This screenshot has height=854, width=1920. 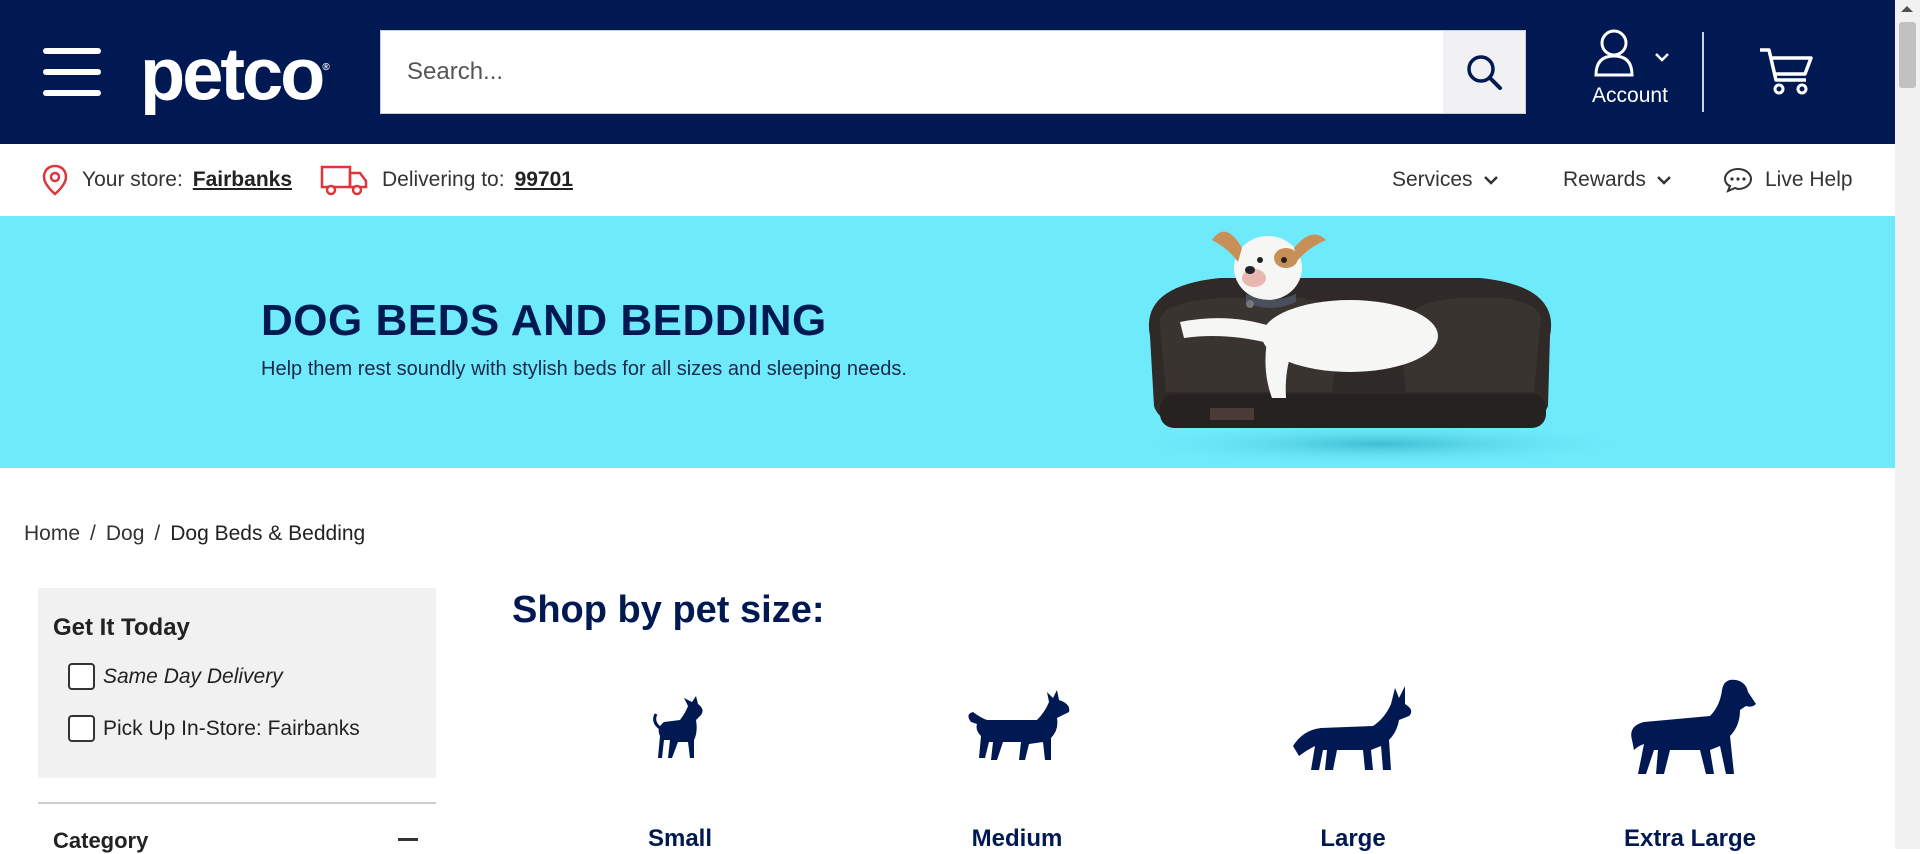 I want to click on breadcrumb-current: Dog Beds & Bedding, so click(x=268, y=533).